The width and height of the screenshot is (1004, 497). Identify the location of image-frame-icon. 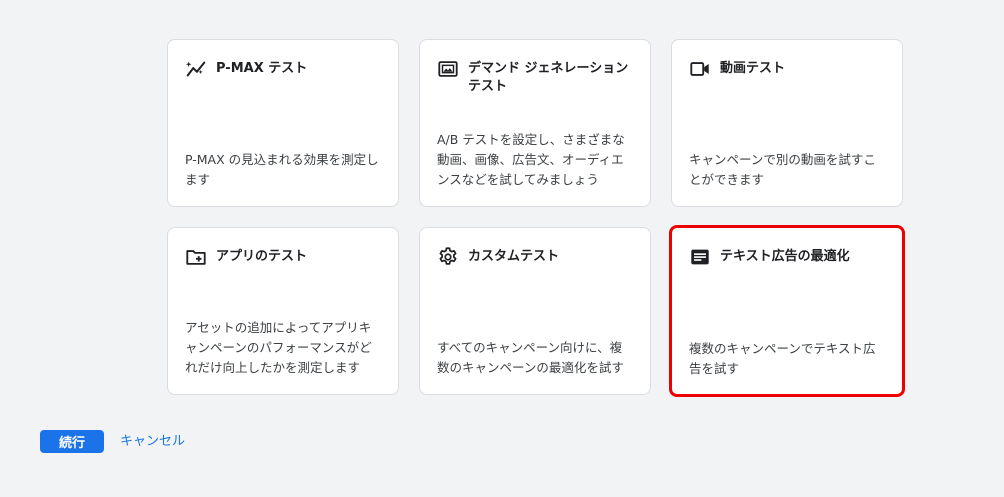
(448, 69).